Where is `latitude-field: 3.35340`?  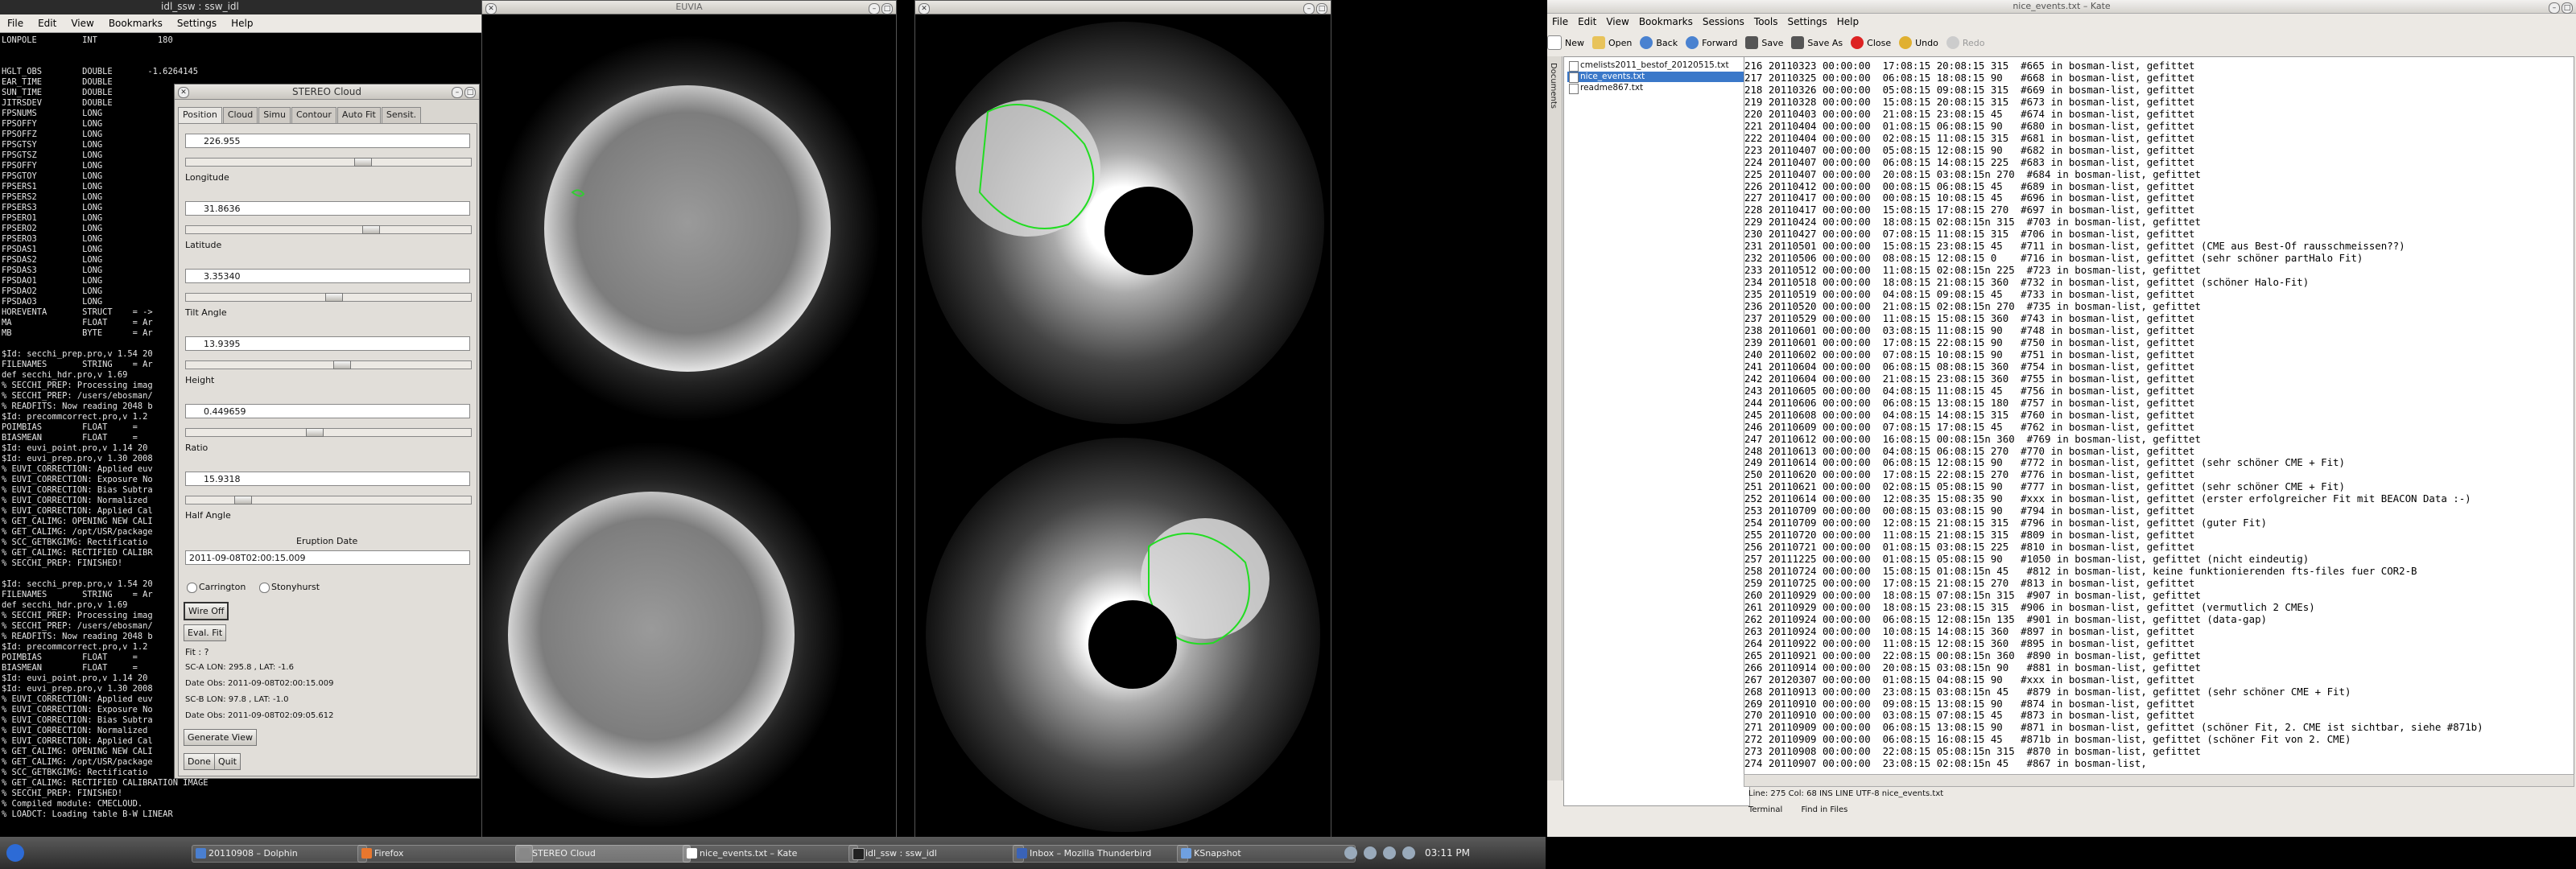 latitude-field: 3.35340 is located at coordinates (327, 276).